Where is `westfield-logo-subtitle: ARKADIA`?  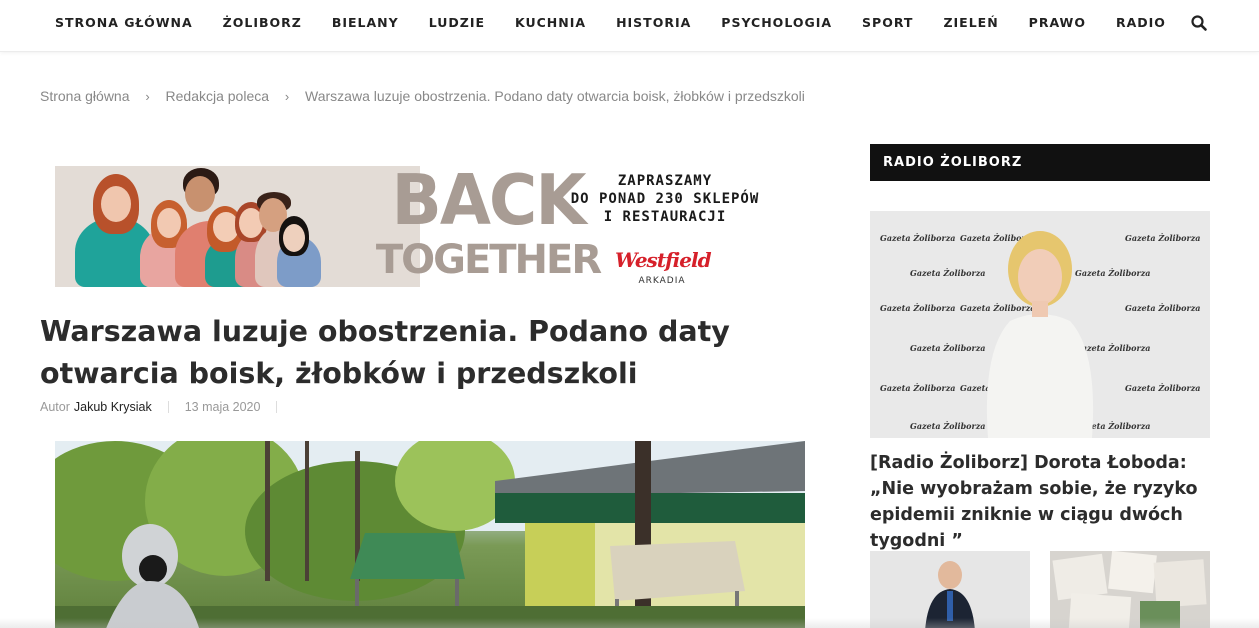 westfield-logo-subtitle: ARKADIA is located at coordinates (662, 281).